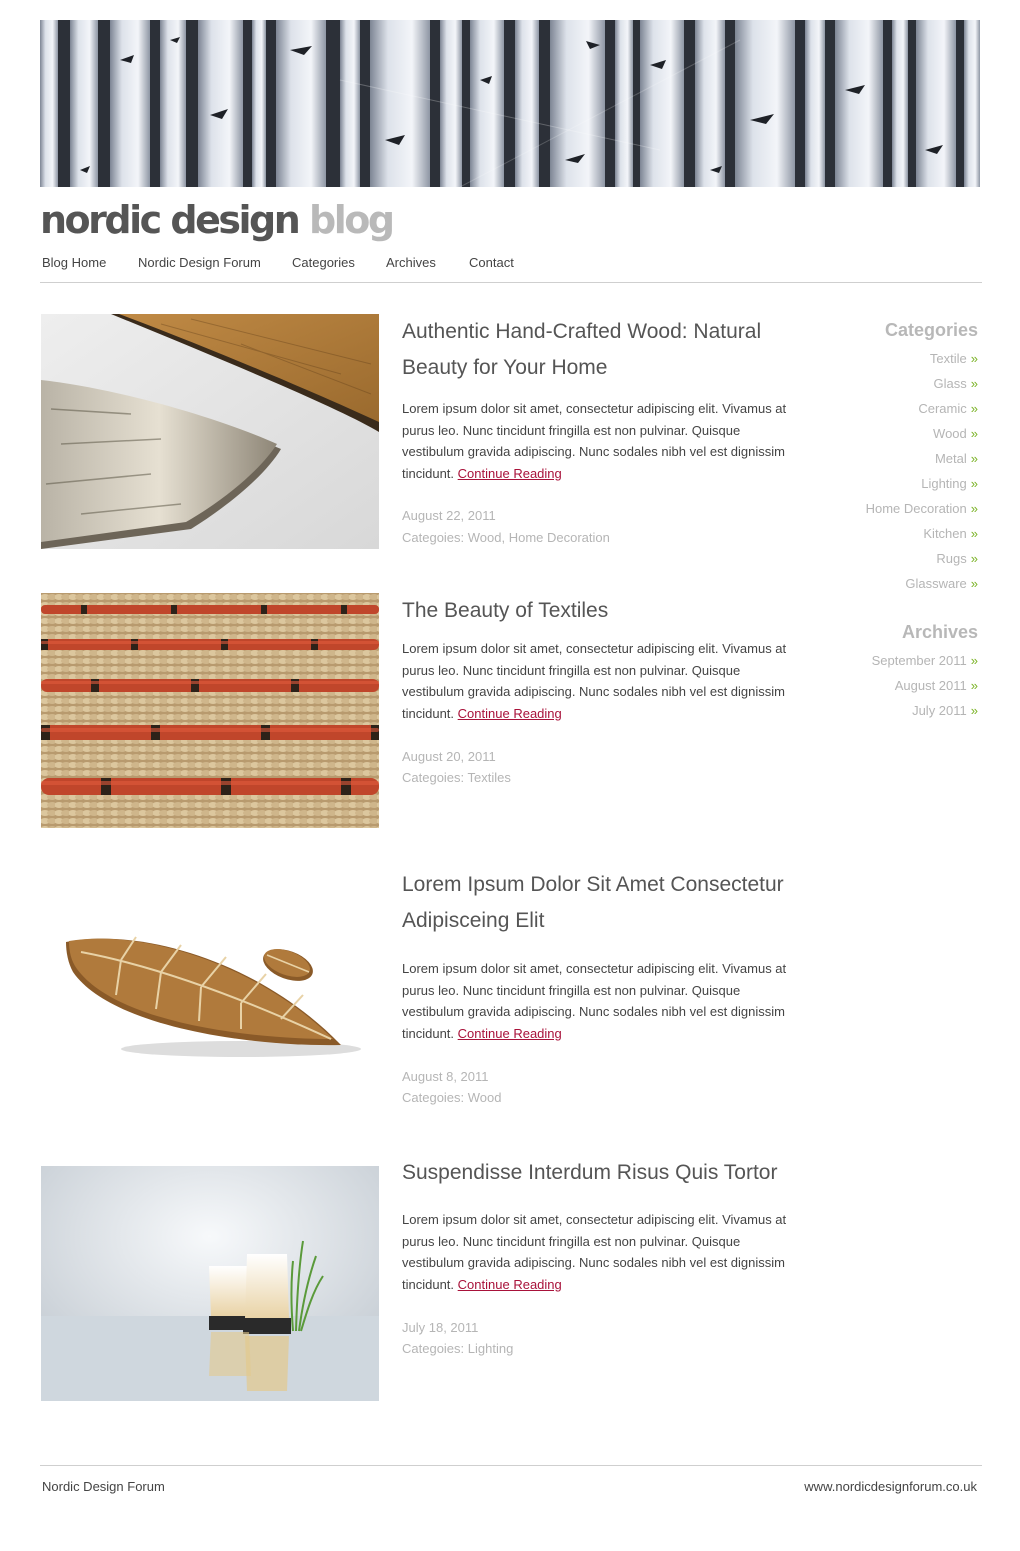  Describe the element at coordinates (878, 383) in the screenshot. I see `category-item: Glass»` at that location.